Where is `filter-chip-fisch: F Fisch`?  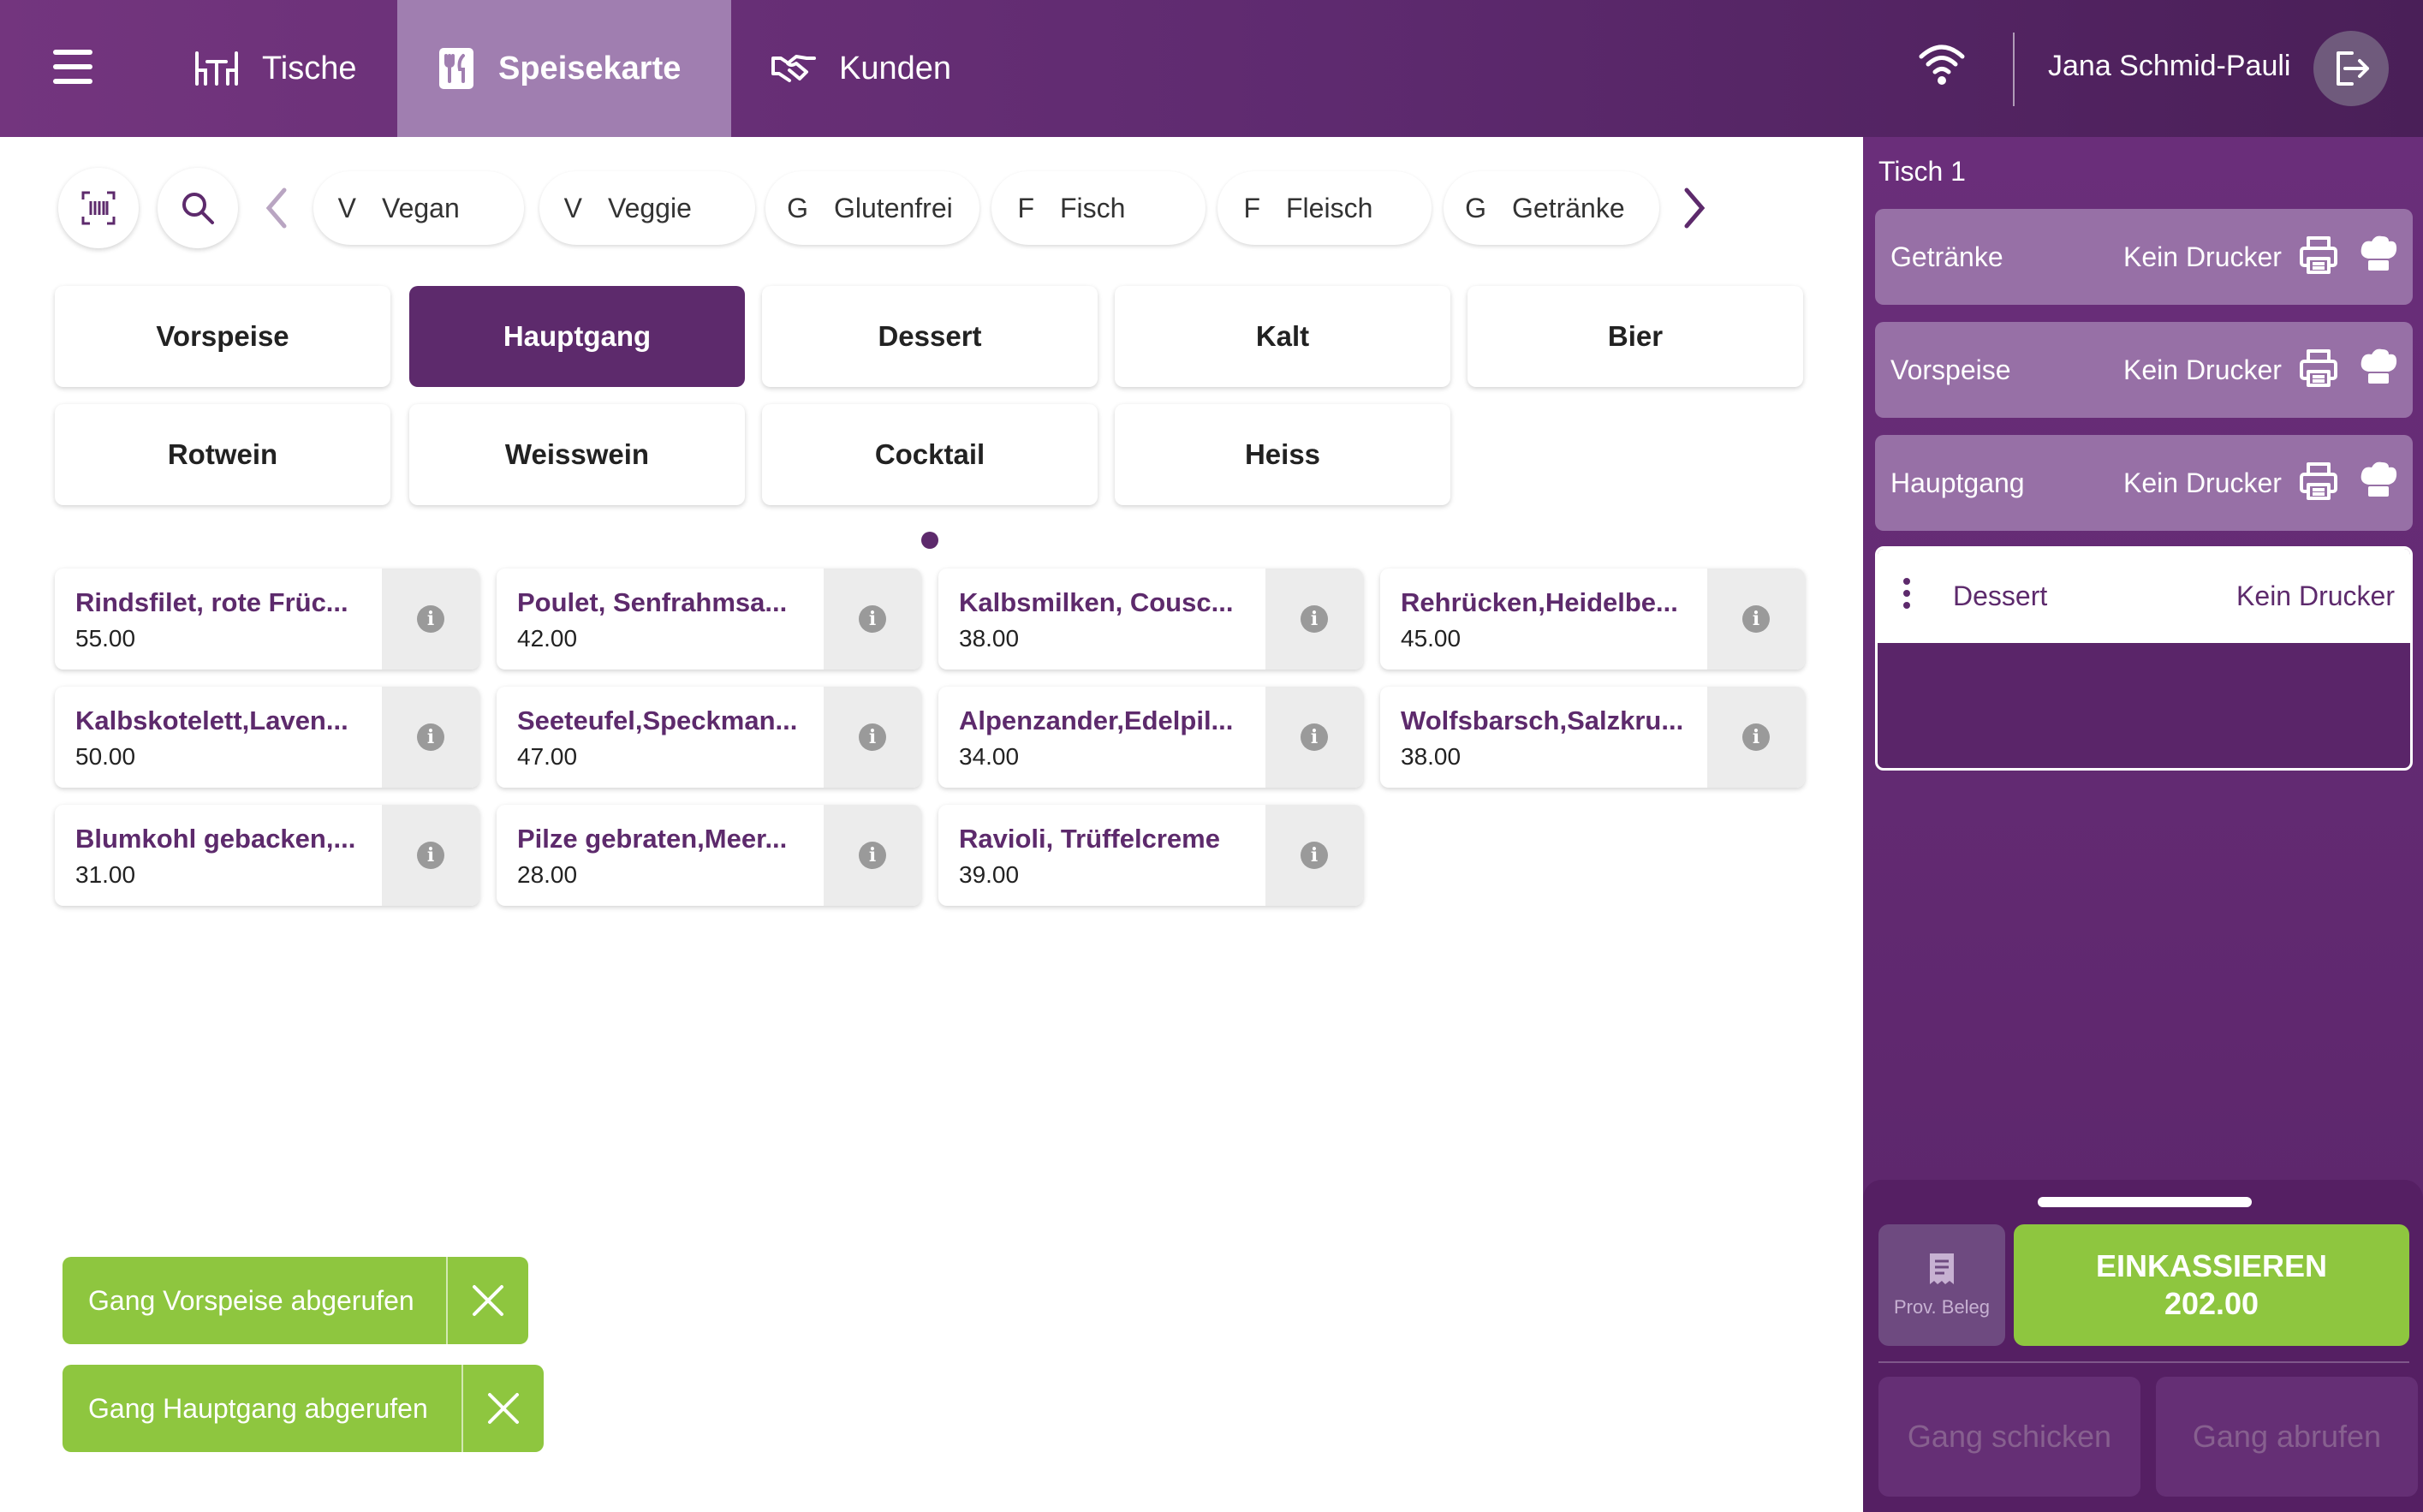 filter-chip-fisch: F Fisch is located at coordinates (1098, 208).